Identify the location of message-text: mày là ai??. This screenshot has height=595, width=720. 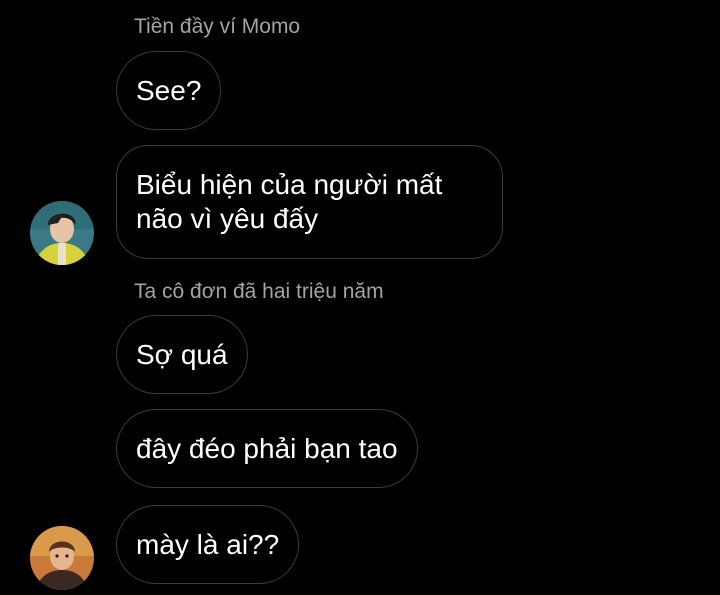
(208, 544).